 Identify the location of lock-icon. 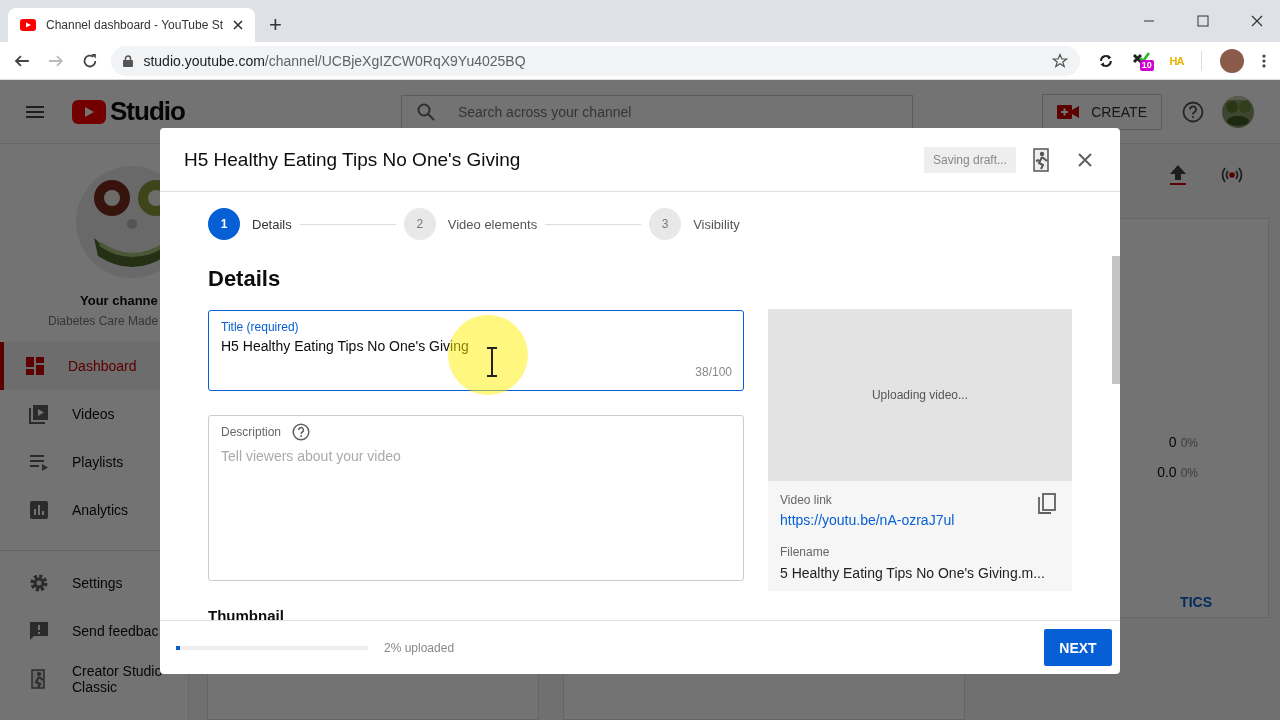
(128, 60).